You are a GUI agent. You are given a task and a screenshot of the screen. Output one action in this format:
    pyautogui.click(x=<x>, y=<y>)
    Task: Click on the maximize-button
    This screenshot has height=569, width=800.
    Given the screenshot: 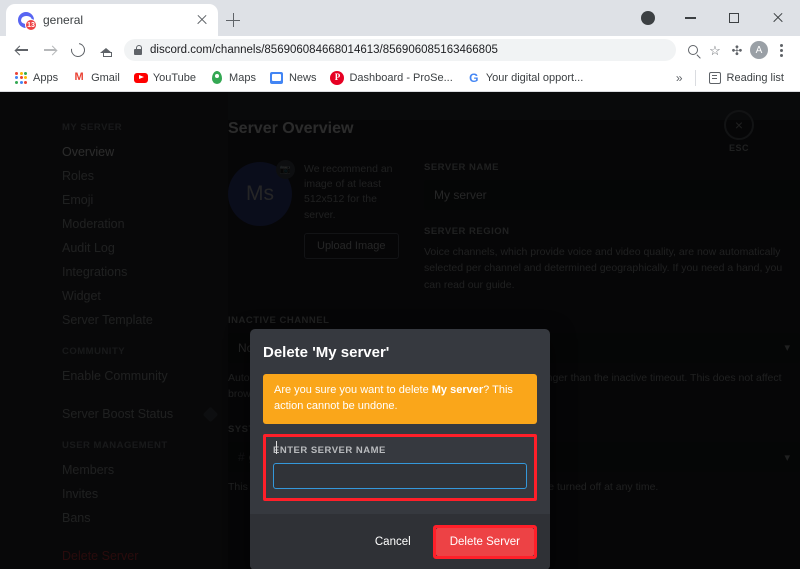 What is the action you would take?
    pyautogui.click(x=734, y=18)
    